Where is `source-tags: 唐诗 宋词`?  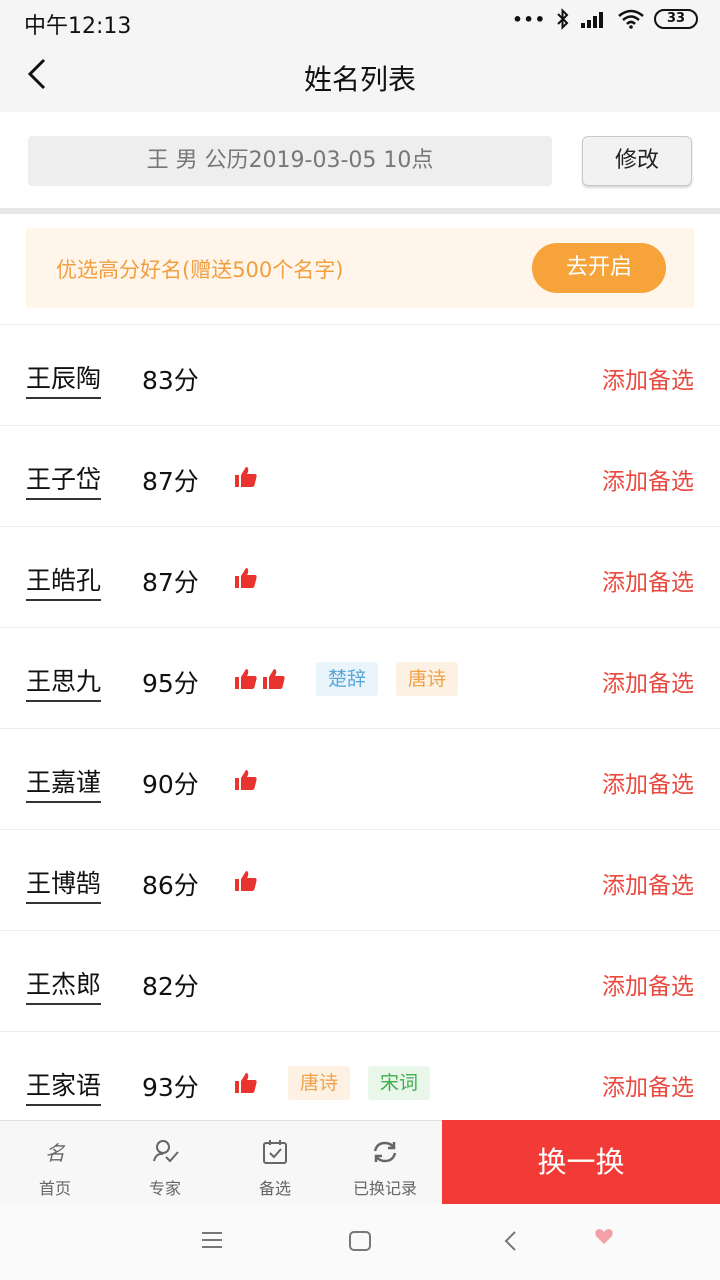
source-tags: 唐诗 宋词 is located at coordinates (359, 1083).